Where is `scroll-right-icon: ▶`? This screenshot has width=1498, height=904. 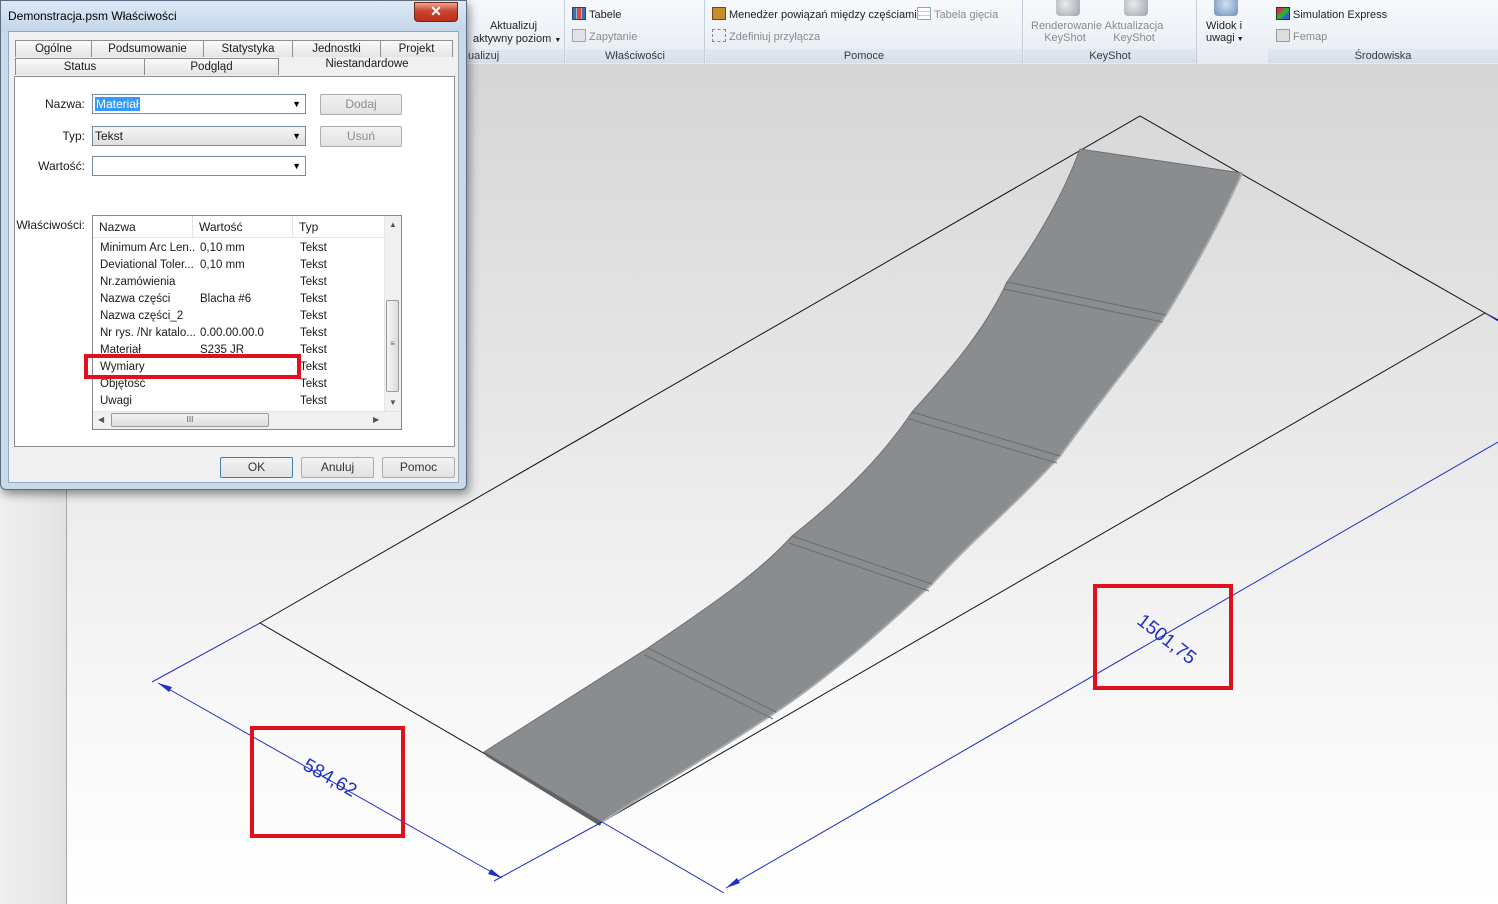 scroll-right-icon: ▶ is located at coordinates (376, 419).